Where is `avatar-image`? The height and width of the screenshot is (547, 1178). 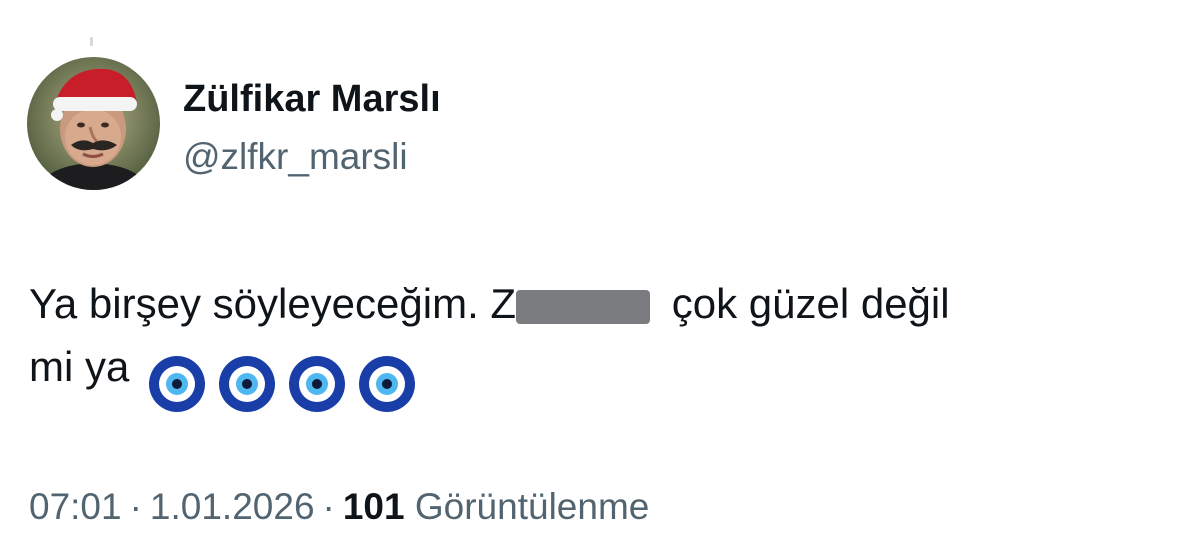
avatar-image is located at coordinates (93, 123).